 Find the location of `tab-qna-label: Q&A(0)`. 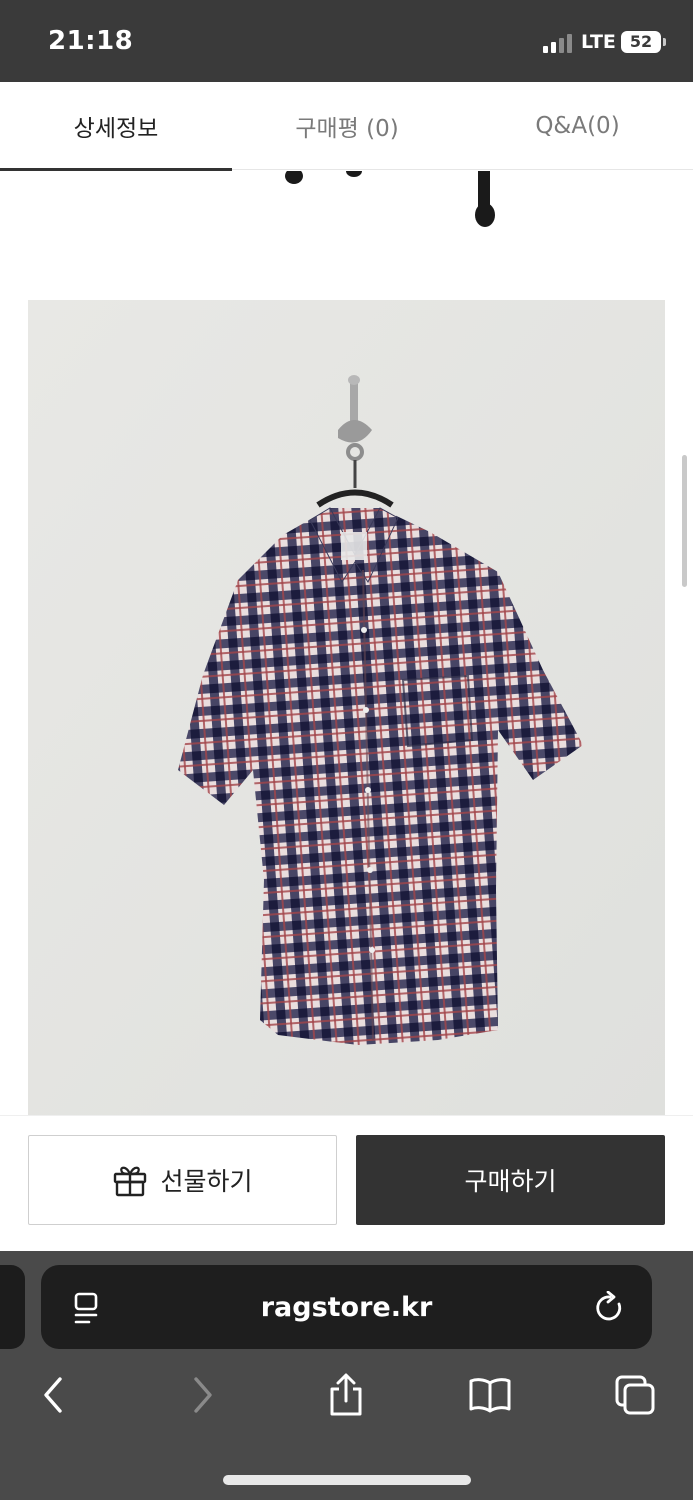

tab-qna-label: Q&A(0) is located at coordinates (577, 126).